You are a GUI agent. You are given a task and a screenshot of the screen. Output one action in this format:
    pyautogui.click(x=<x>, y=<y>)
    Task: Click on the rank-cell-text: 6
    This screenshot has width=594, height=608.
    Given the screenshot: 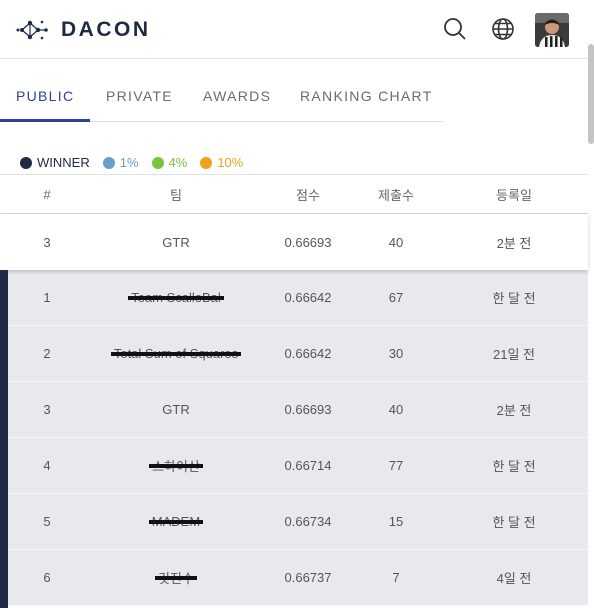 What is the action you would take?
    pyautogui.click(x=47, y=577)
    